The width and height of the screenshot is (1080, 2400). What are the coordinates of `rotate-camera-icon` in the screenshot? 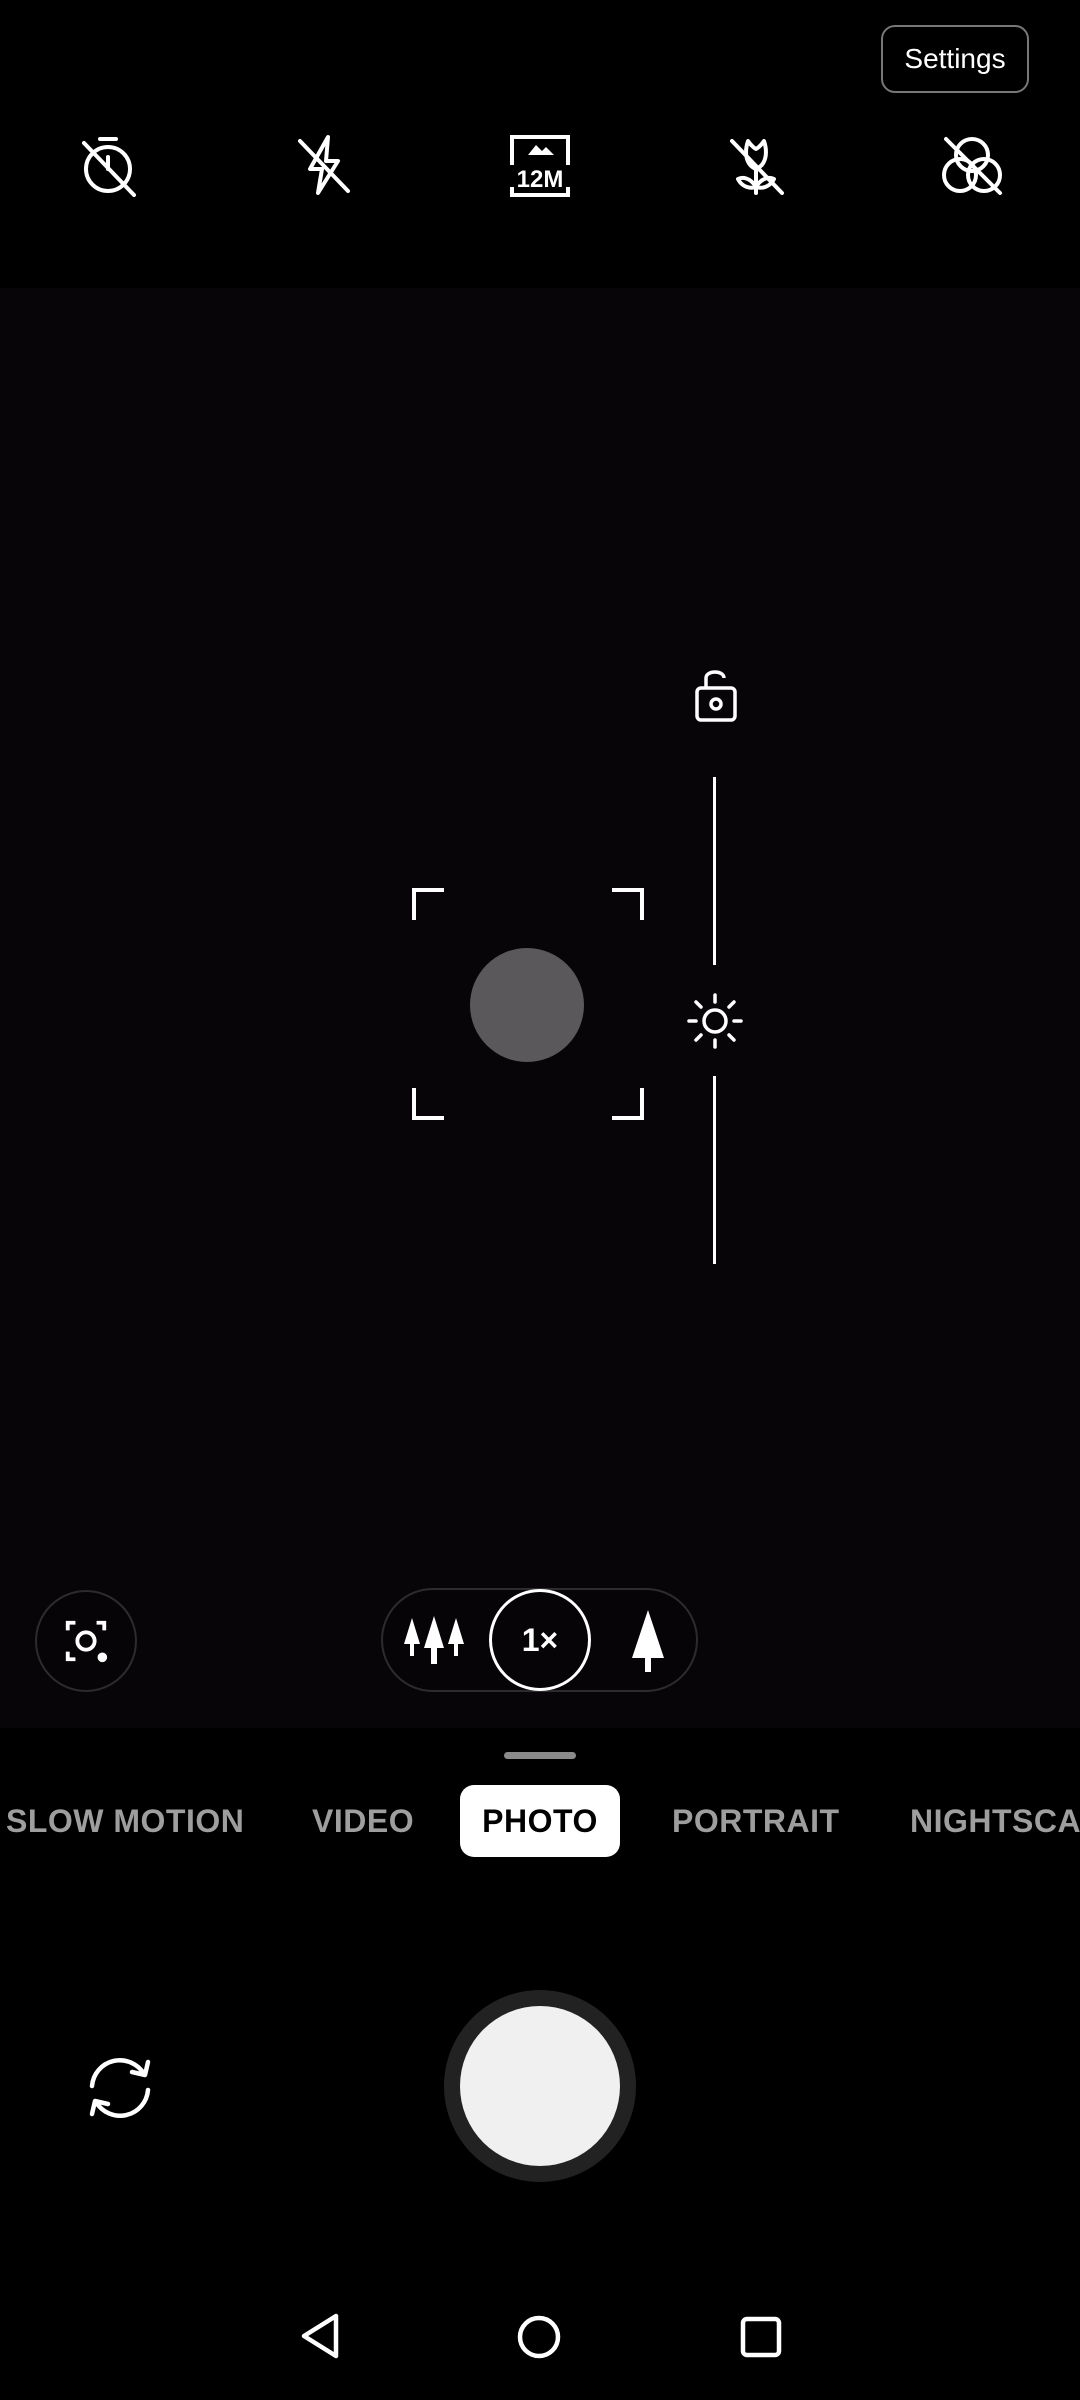 It's located at (120, 2088).